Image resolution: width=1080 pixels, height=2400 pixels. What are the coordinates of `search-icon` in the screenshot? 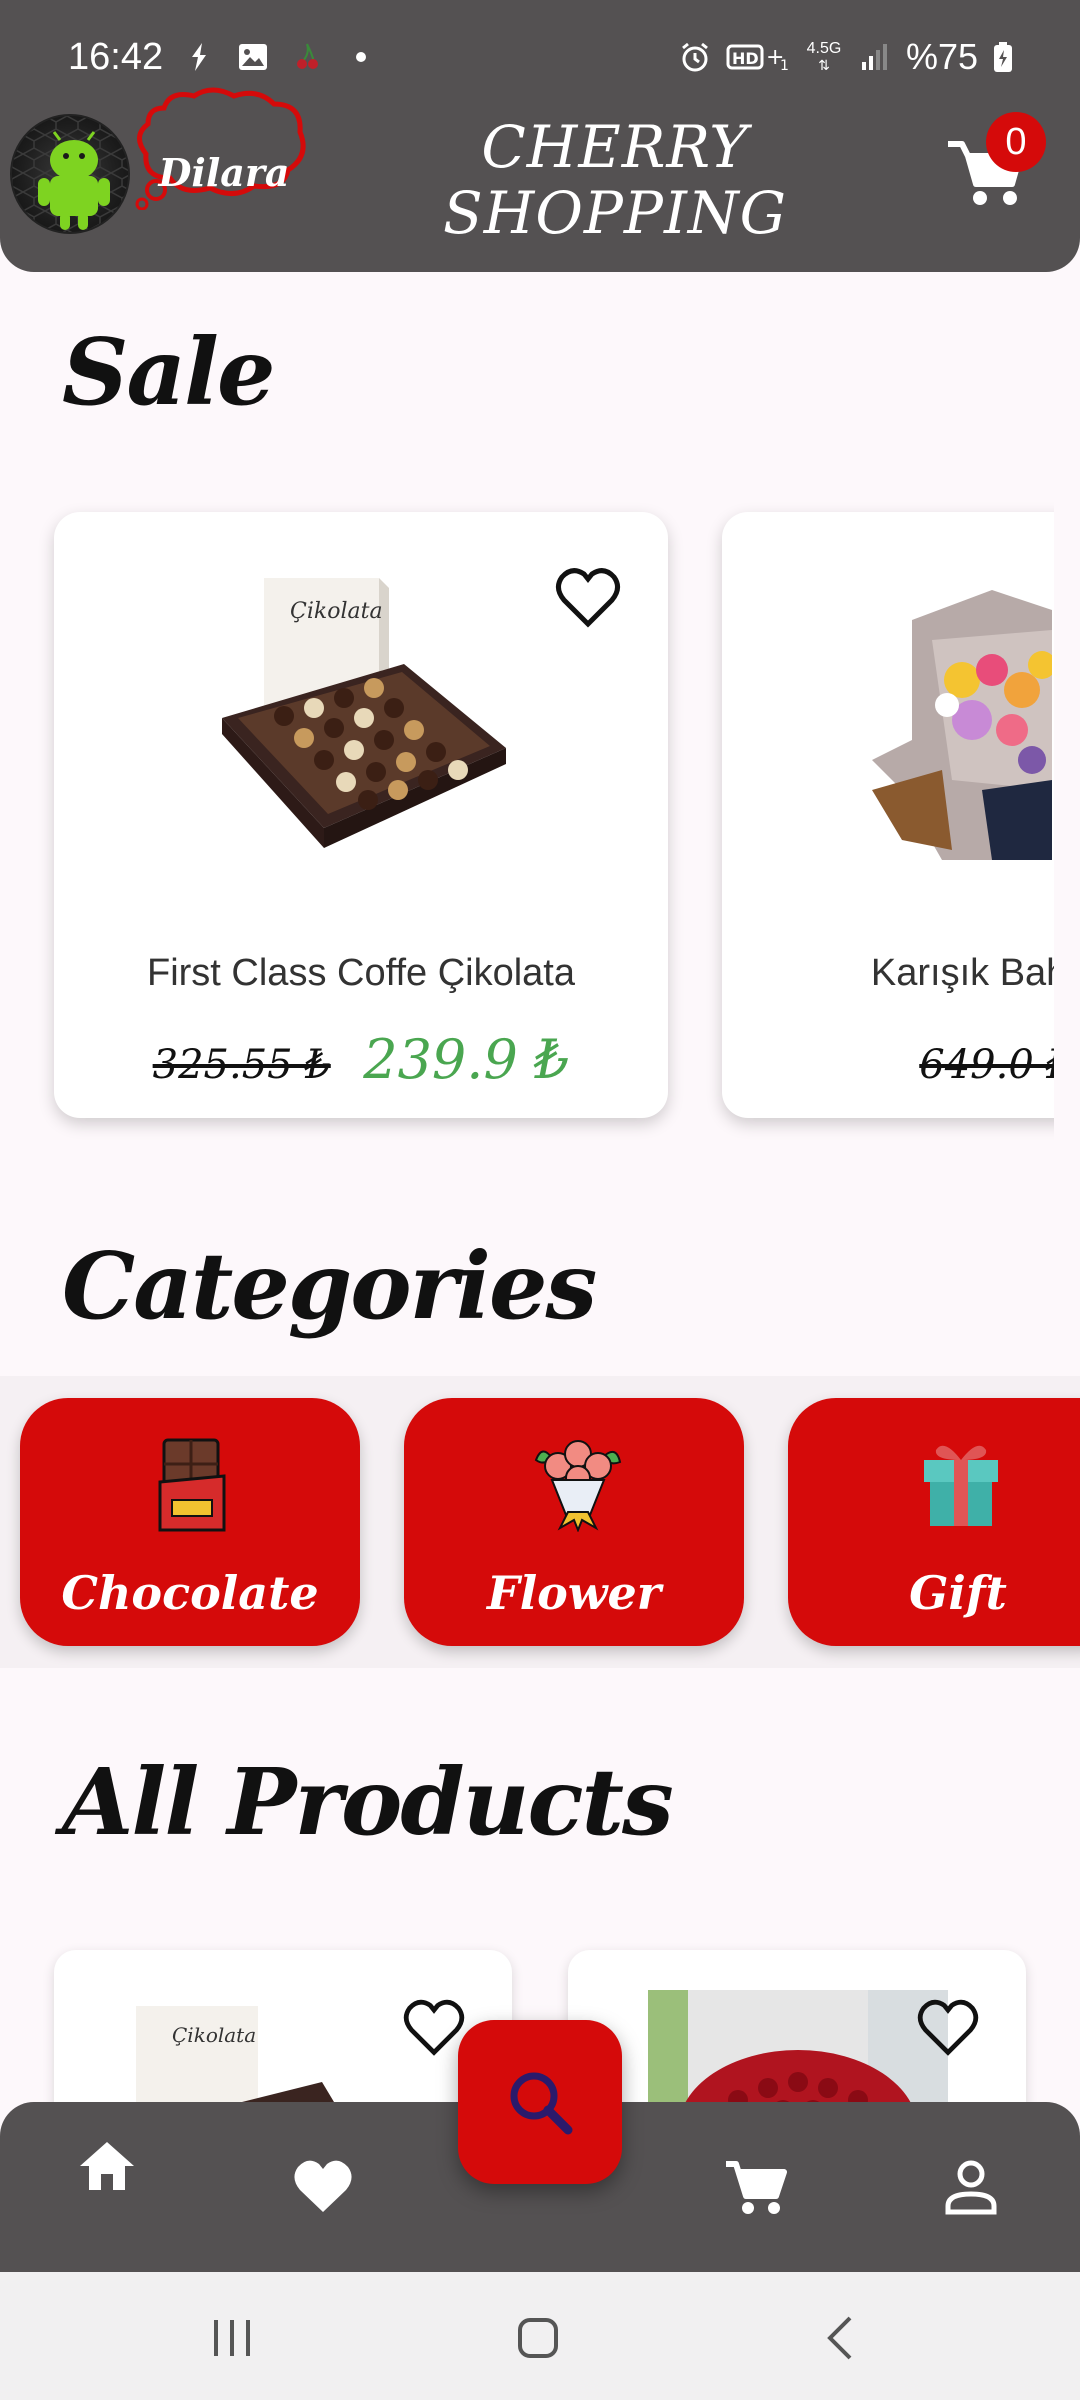 It's located at (541, 2103).